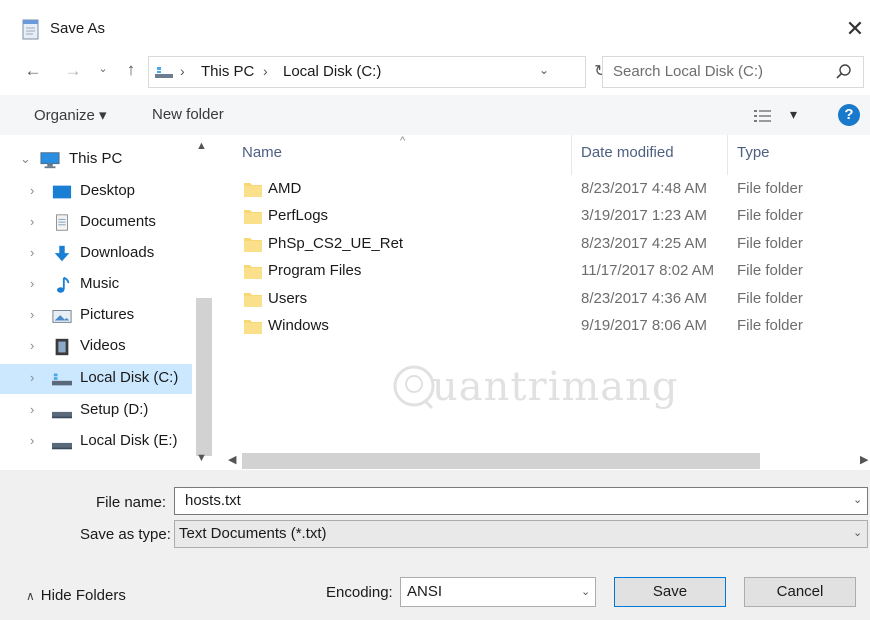 This screenshot has width=870, height=620. Describe the element at coordinates (227, 71) in the screenshot. I see `breadcrumb-this-pc: This PC` at that location.